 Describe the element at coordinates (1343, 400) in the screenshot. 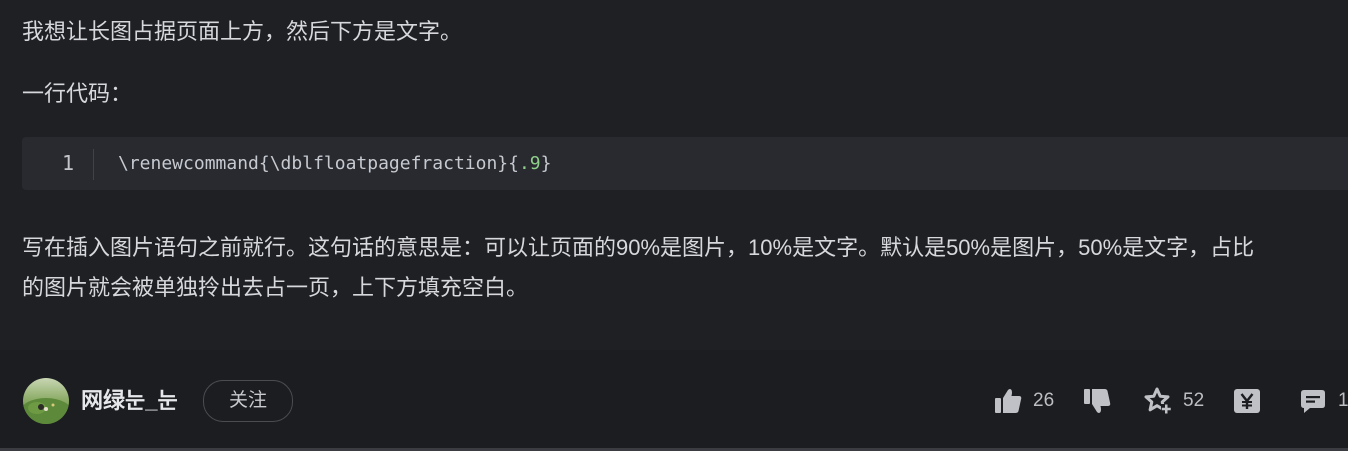

I see `comment-count: 1` at that location.